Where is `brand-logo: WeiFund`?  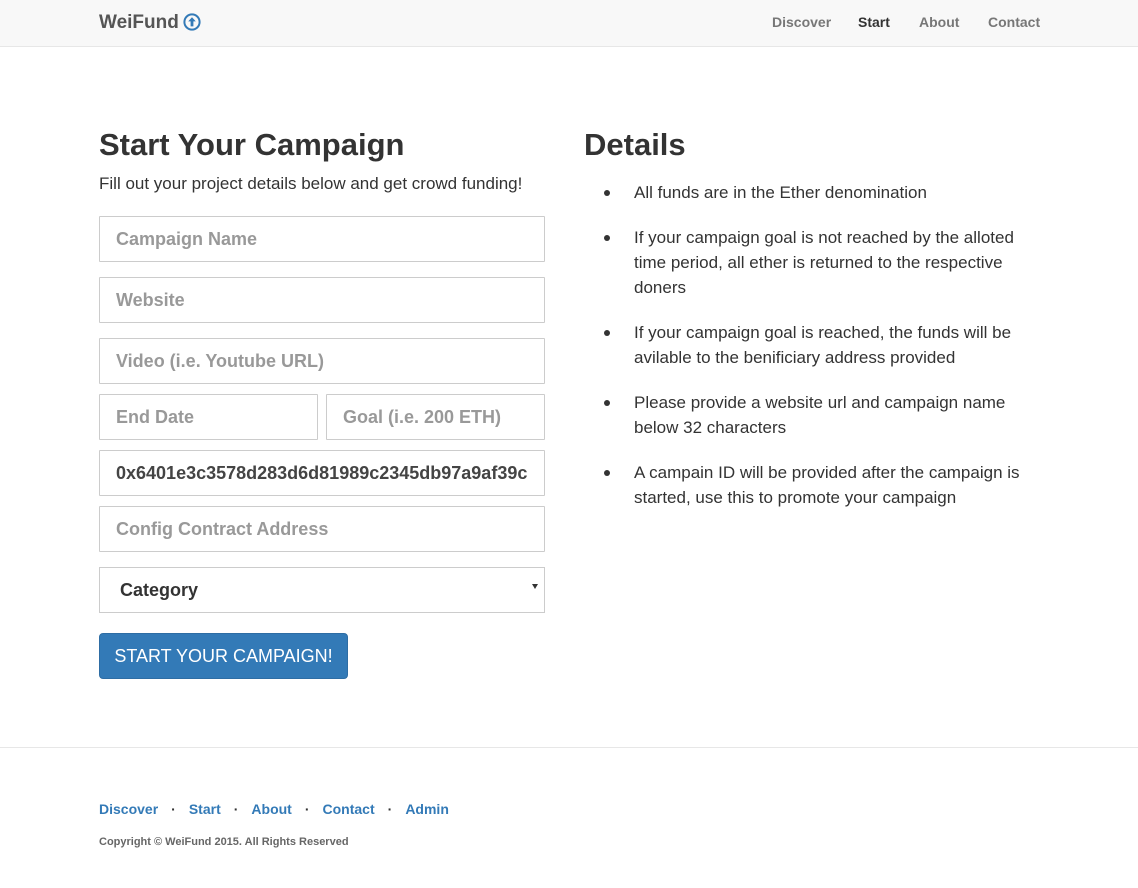
brand-logo: WeiFund is located at coordinates (150, 23).